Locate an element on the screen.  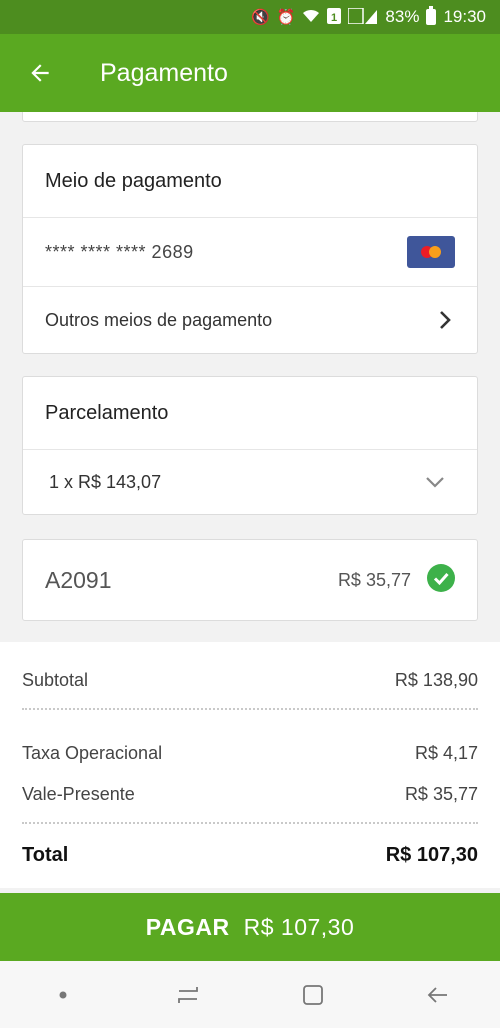
battery-percent: 83% is located at coordinates (402, 16).